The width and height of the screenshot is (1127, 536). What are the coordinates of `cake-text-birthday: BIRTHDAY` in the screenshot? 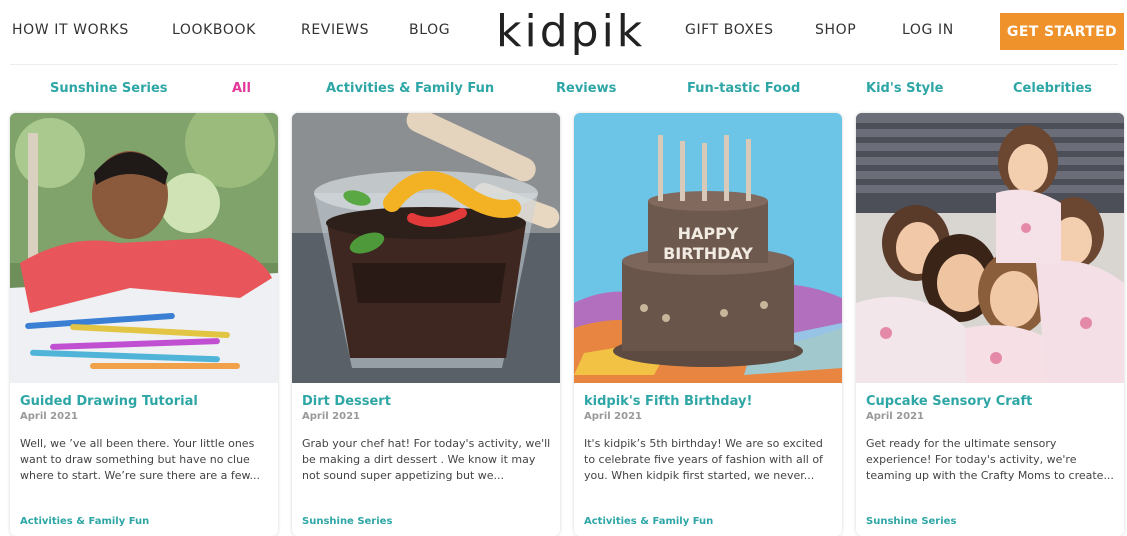 It's located at (708, 253).